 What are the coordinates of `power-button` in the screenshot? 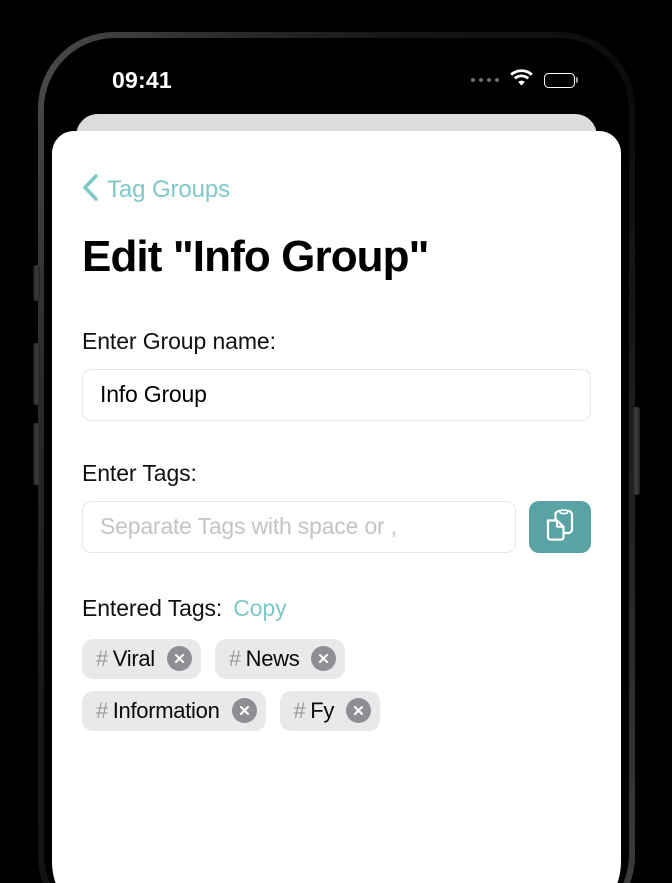 It's located at (636, 451).